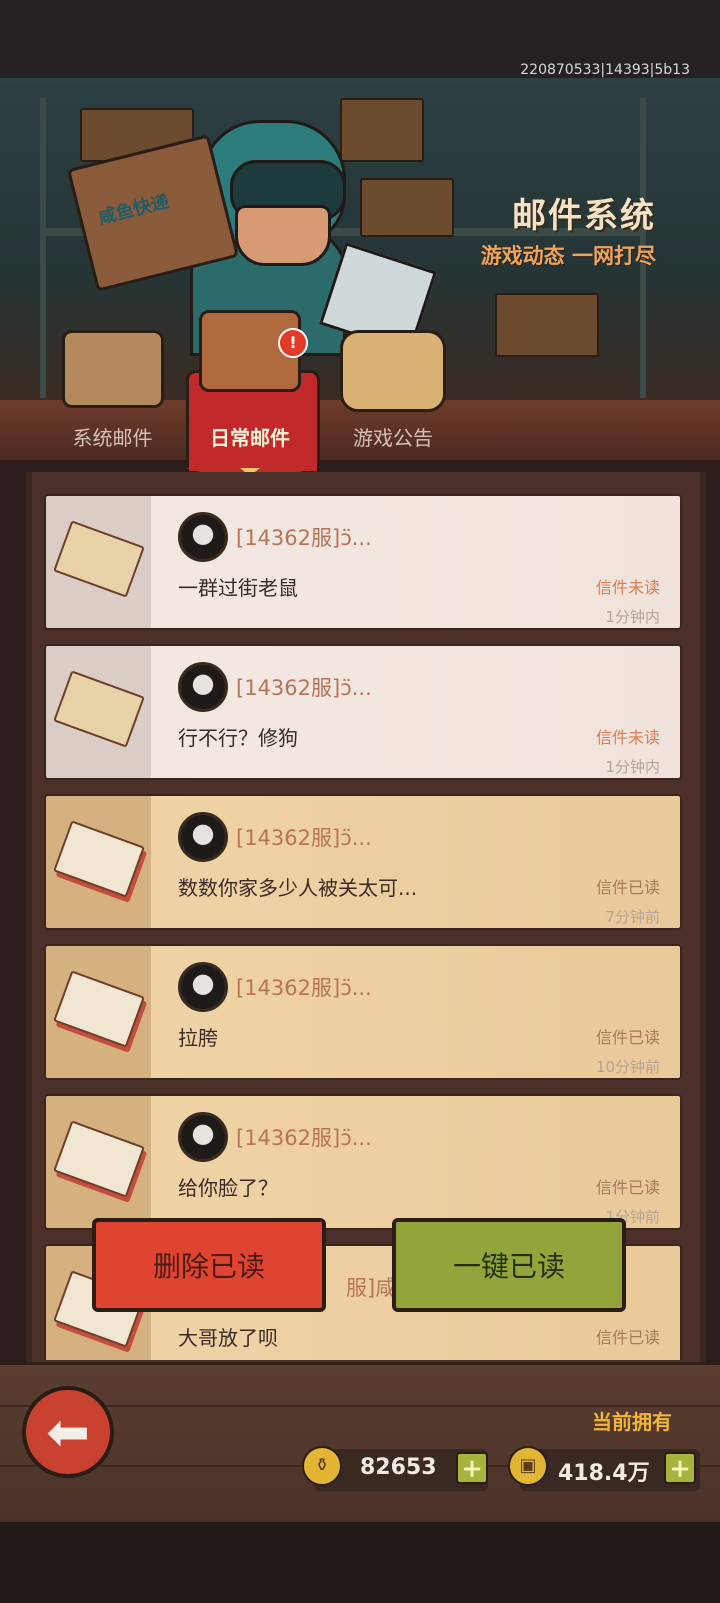 The height and width of the screenshot is (1603, 720). Describe the element at coordinates (509, 1265) in the screenshot. I see `mark-all-read-button: 一键已读` at that location.